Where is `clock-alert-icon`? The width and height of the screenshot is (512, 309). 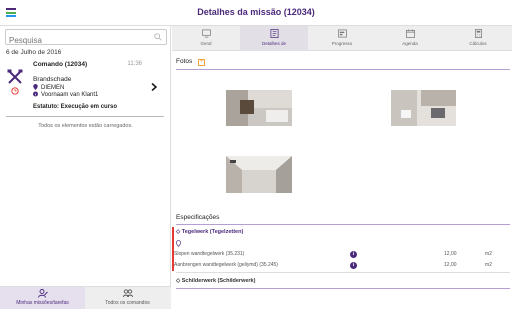 clock-alert-icon is located at coordinates (15, 91).